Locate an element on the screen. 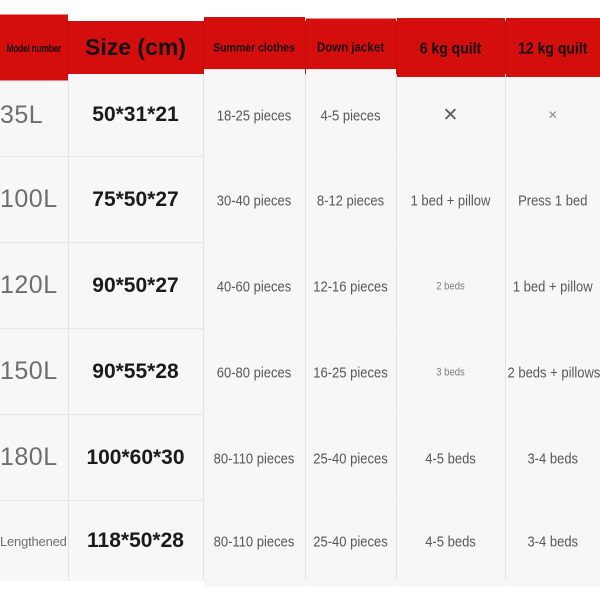 This screenshot has width=600, height=600. cell-model: 100L is located at coordinates (34, 199).